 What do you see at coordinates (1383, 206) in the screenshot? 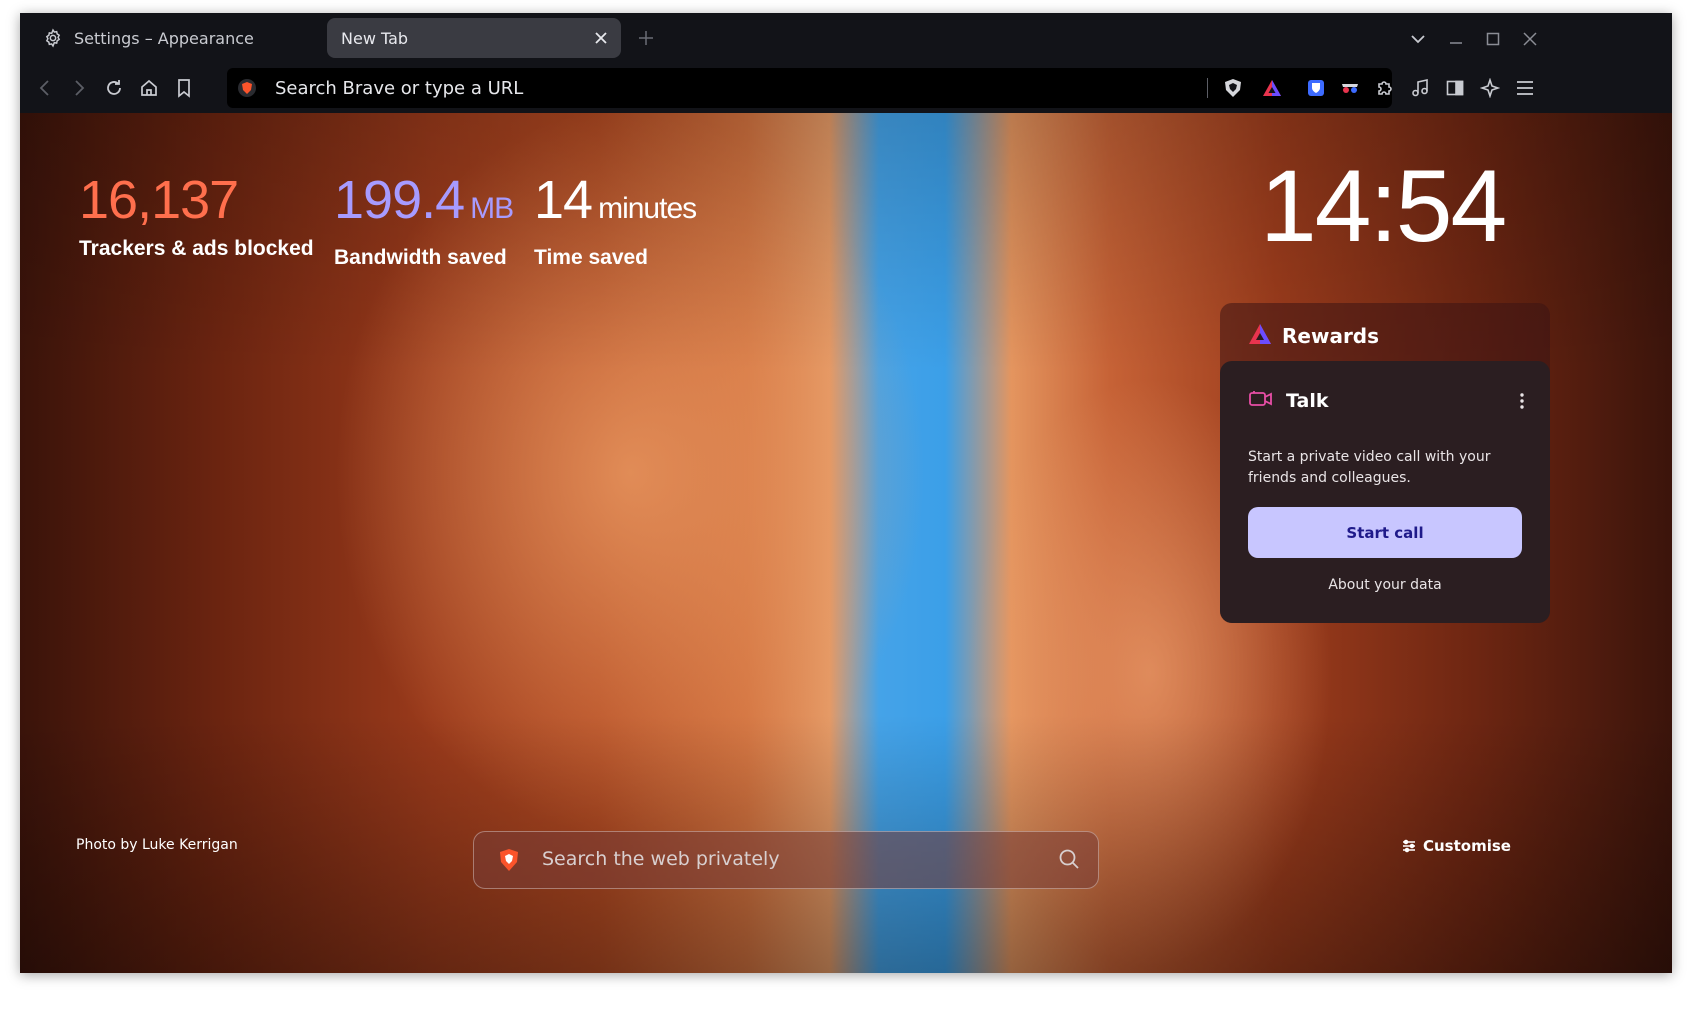
I see `clock: 14:54` at bounding box center [1383, 206].